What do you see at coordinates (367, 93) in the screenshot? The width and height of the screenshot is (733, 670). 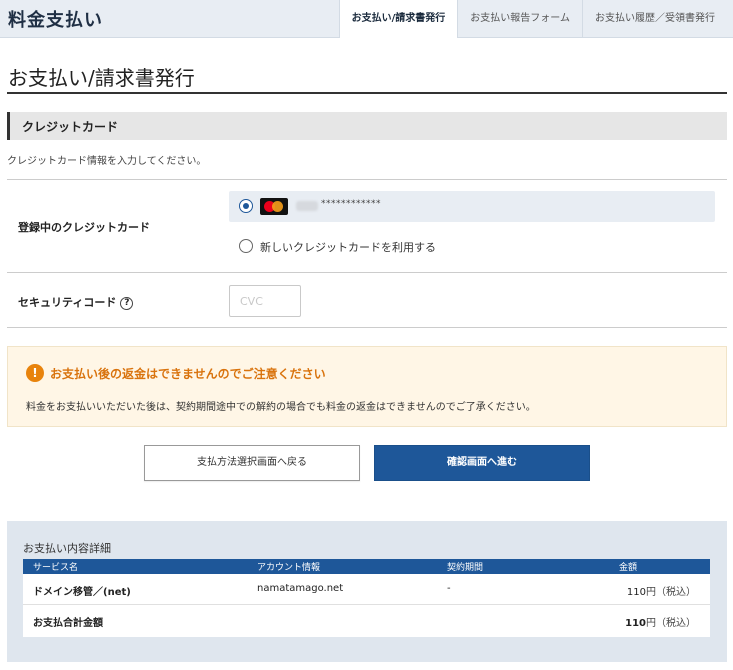 I see `title-divider` at bounding box center [367, 93].